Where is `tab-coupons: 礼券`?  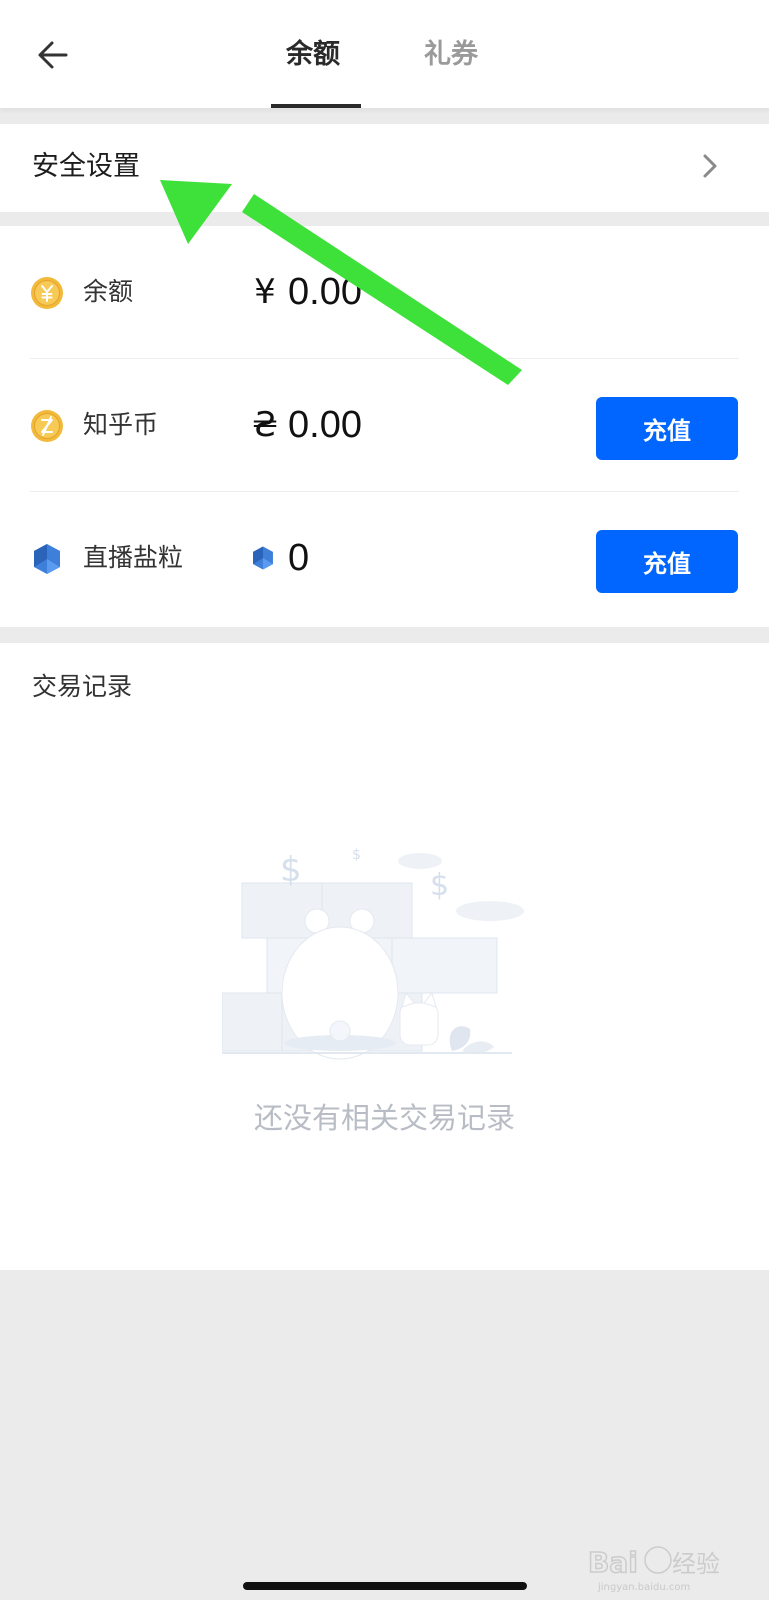 tab-coupons: 礼券 is located at coordinates (451, 55).